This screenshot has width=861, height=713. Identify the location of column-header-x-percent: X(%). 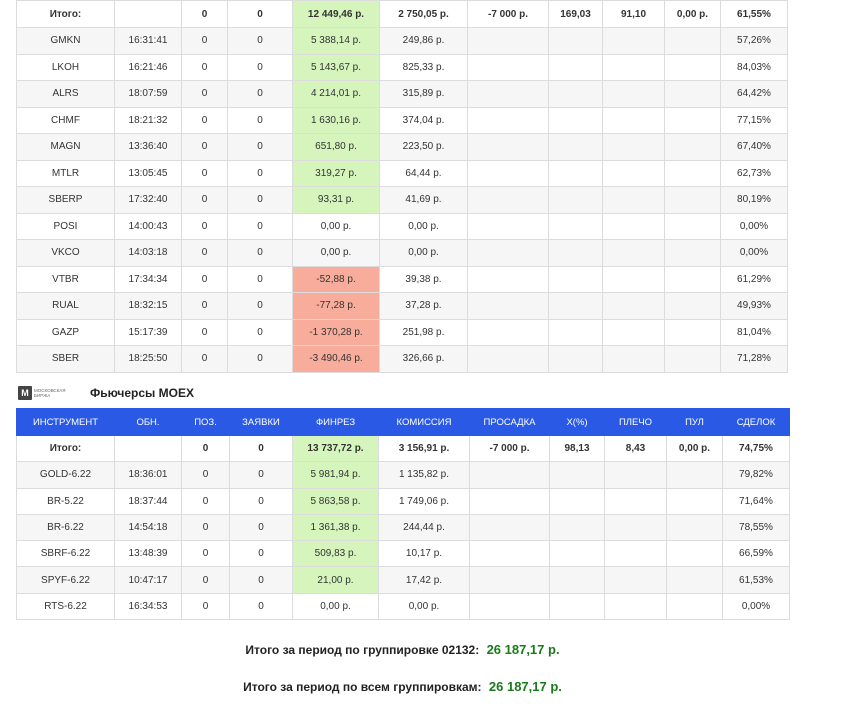
(577, 422).